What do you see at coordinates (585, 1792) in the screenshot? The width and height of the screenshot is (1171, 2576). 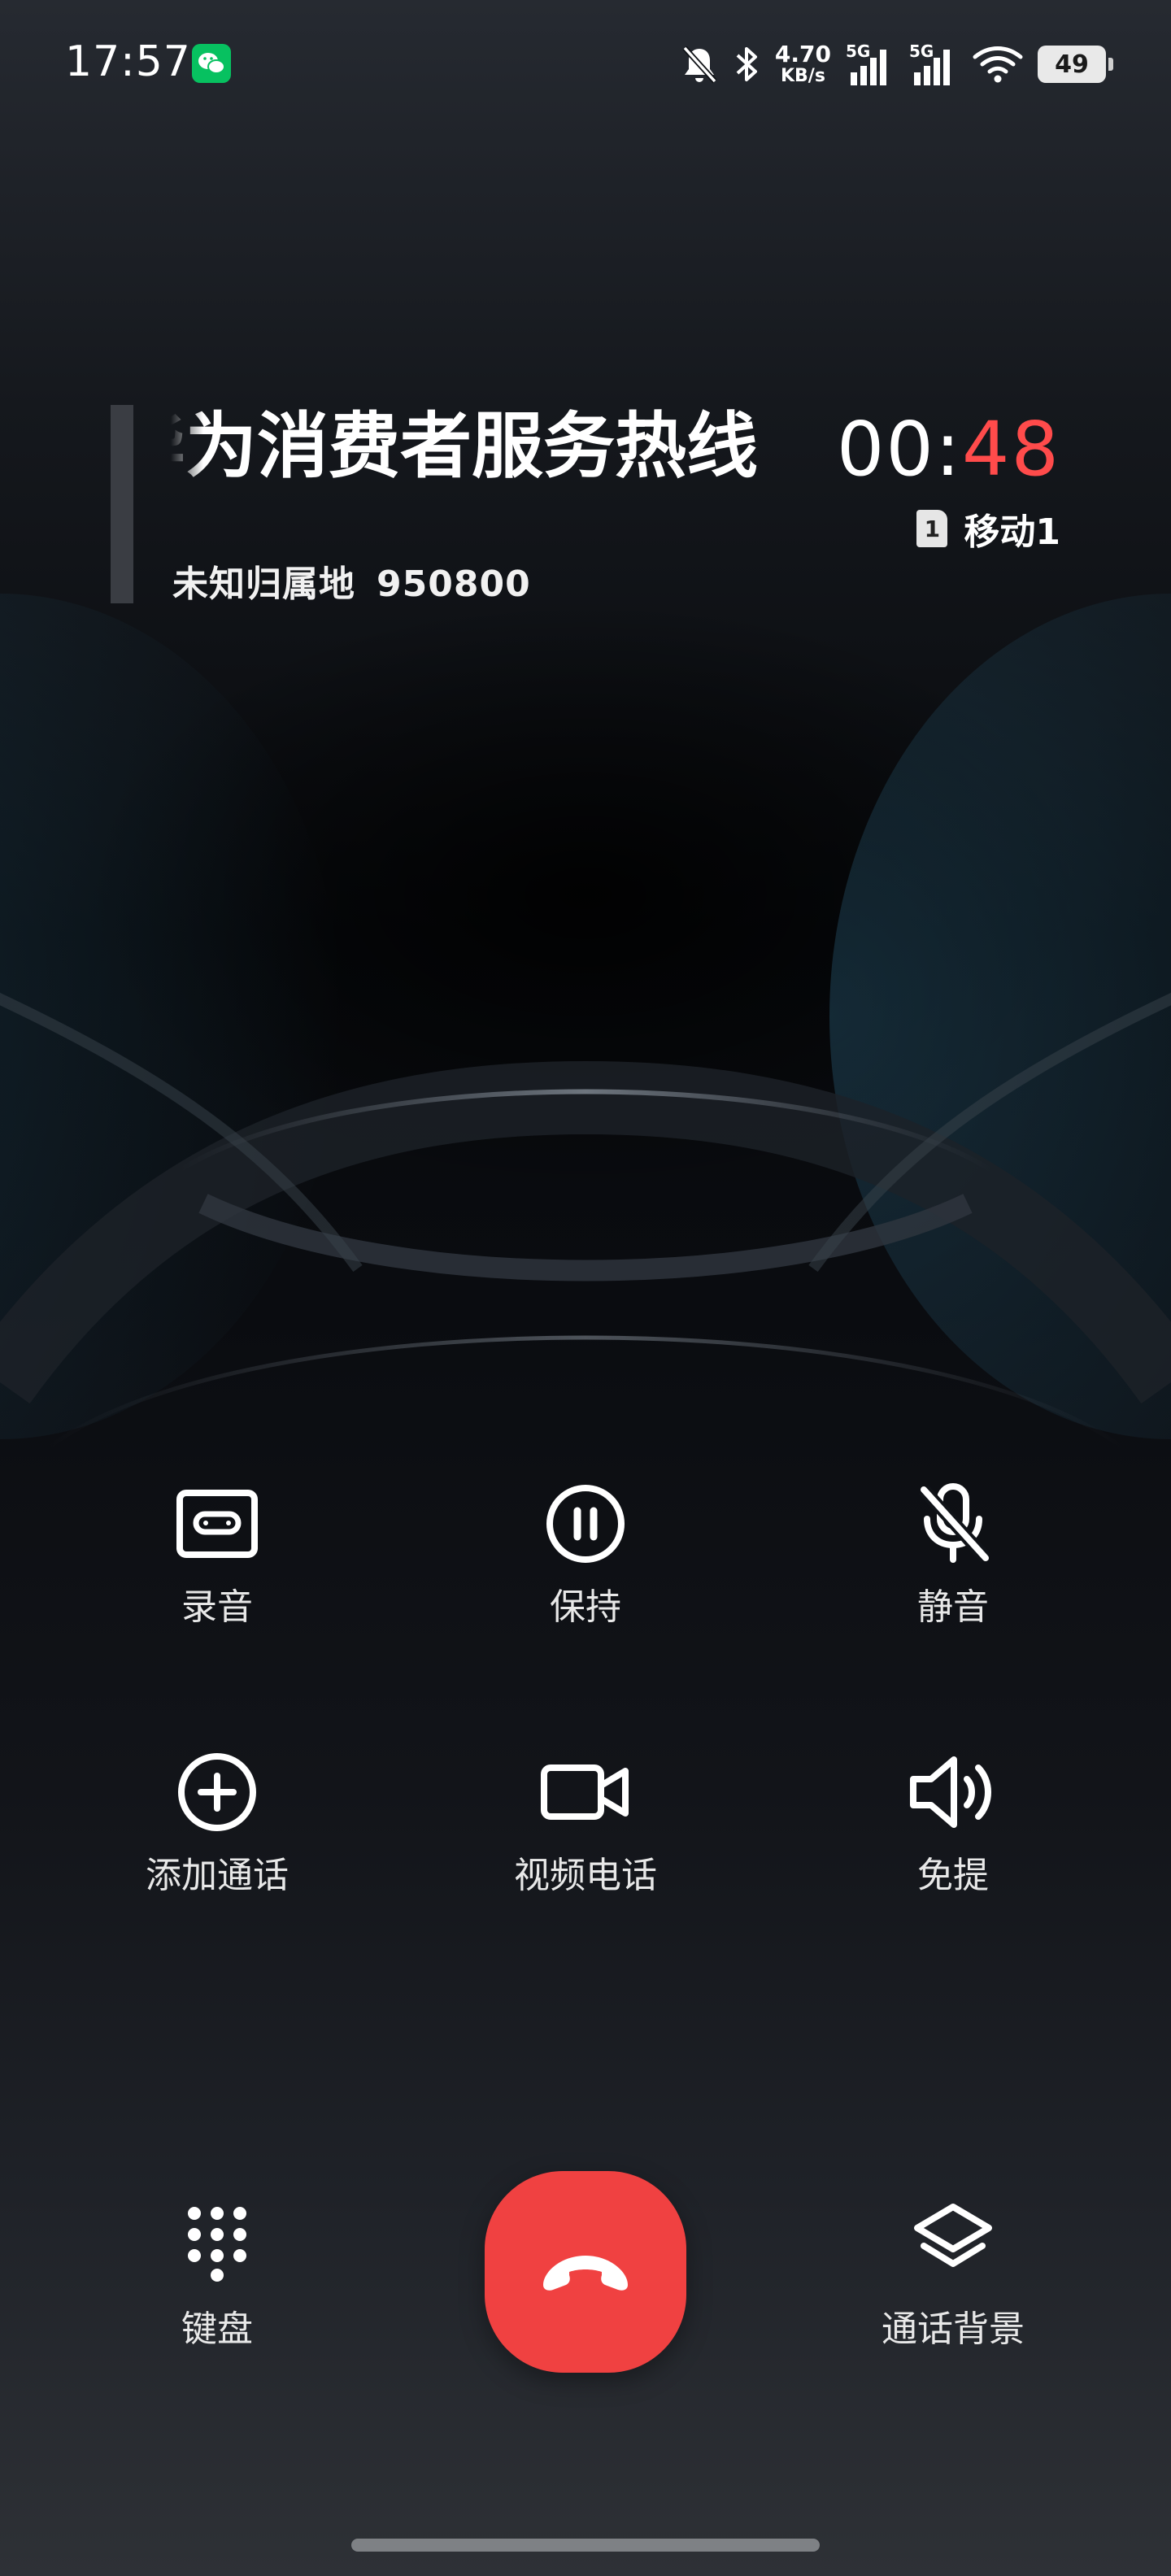 I see `video-camera-icon` at bounding box center [585, 1792].